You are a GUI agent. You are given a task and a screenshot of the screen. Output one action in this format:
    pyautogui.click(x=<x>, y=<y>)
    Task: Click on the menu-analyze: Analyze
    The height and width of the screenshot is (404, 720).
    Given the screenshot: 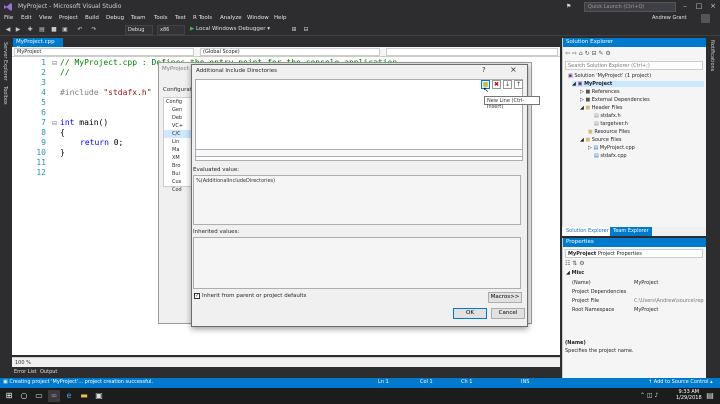 What is the action you would take?
    pyautogui.click(x=231, y=18)
    